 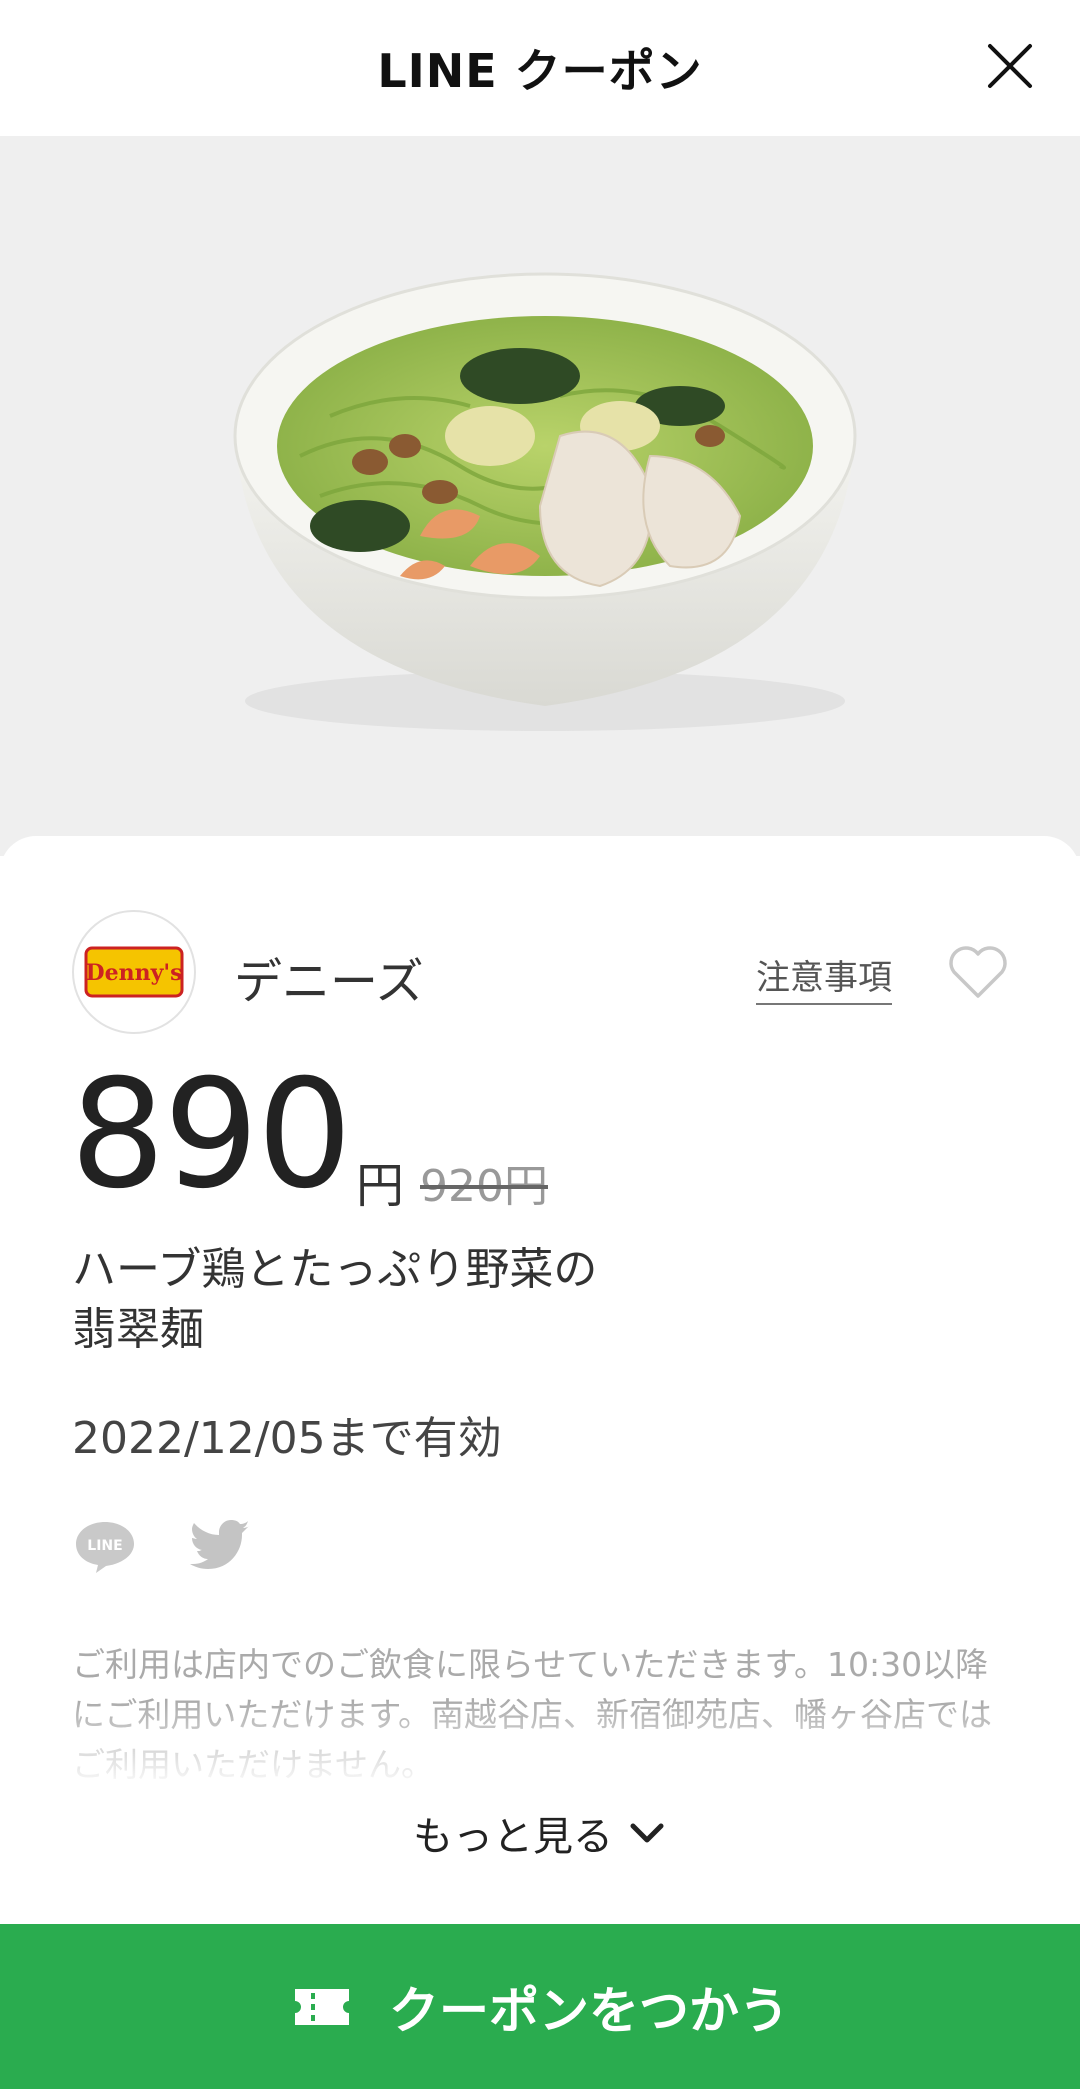 I want to click on heart-icon, so click(x=978, y=972).